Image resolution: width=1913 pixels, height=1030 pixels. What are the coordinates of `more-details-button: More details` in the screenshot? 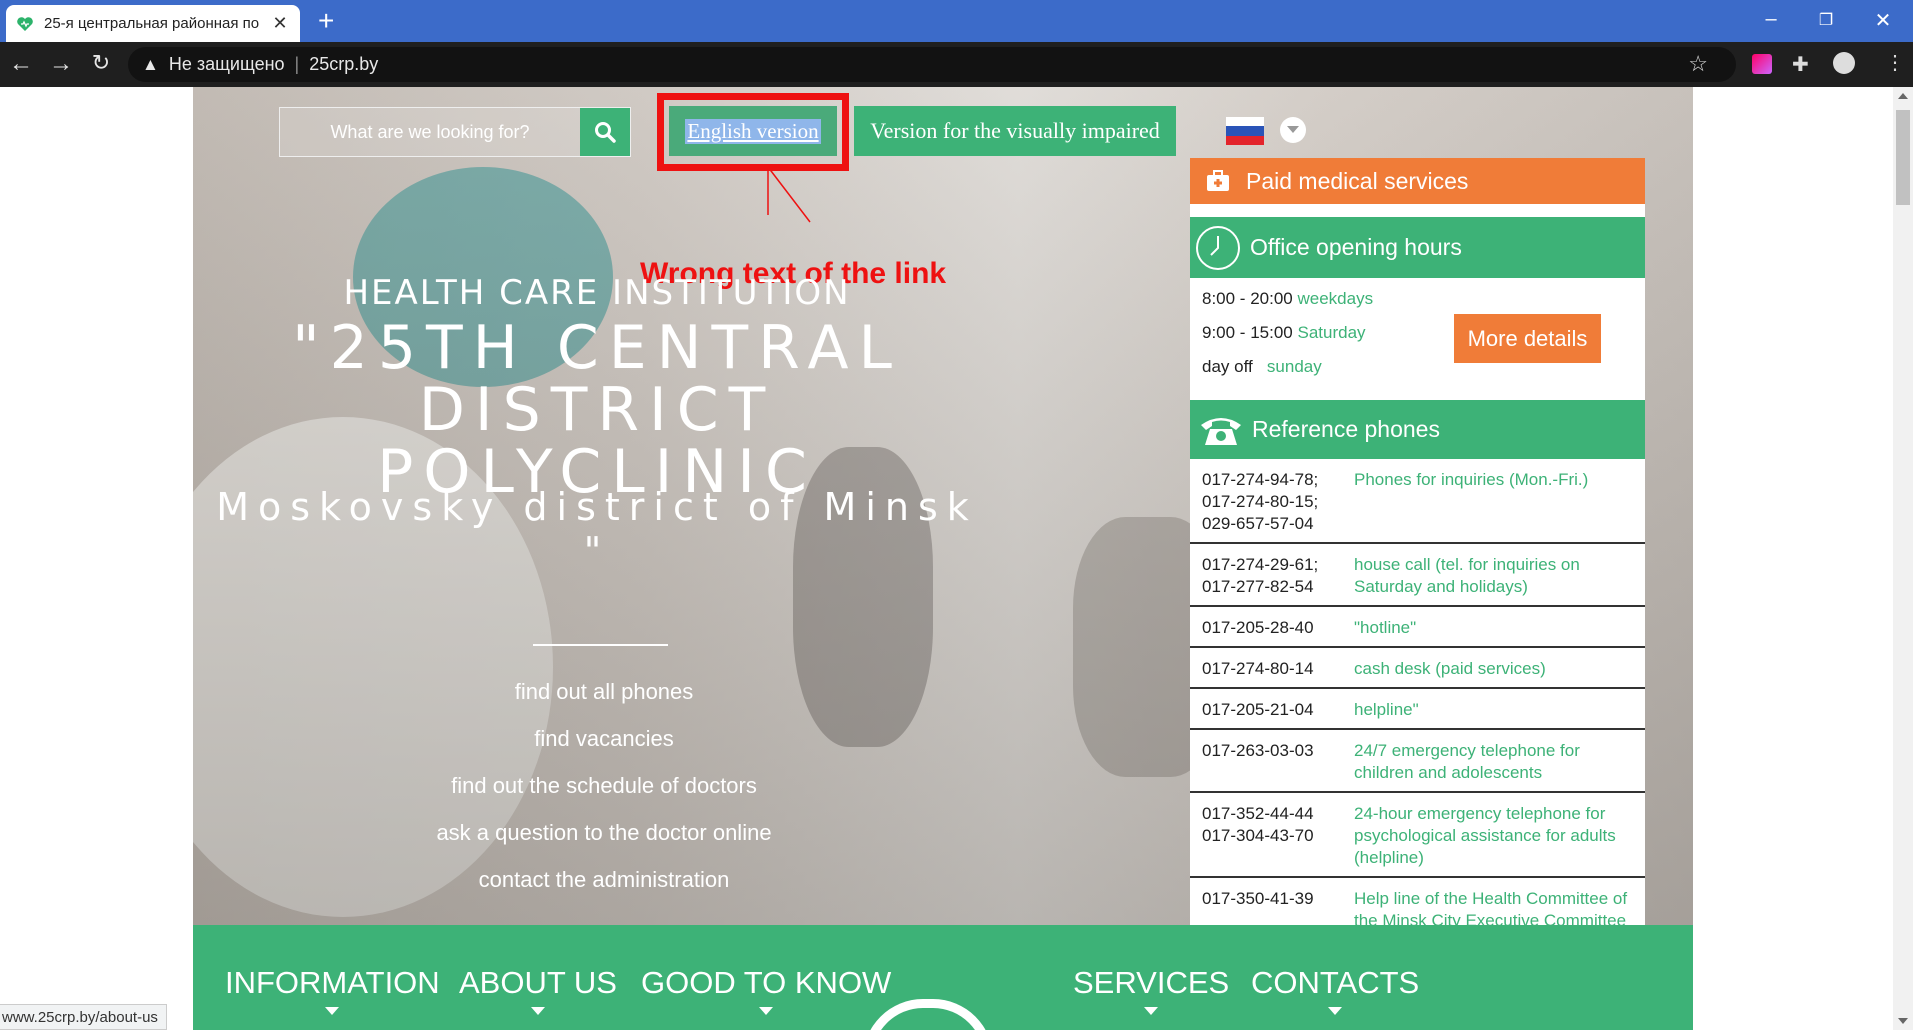 It's located at (1527, 338).